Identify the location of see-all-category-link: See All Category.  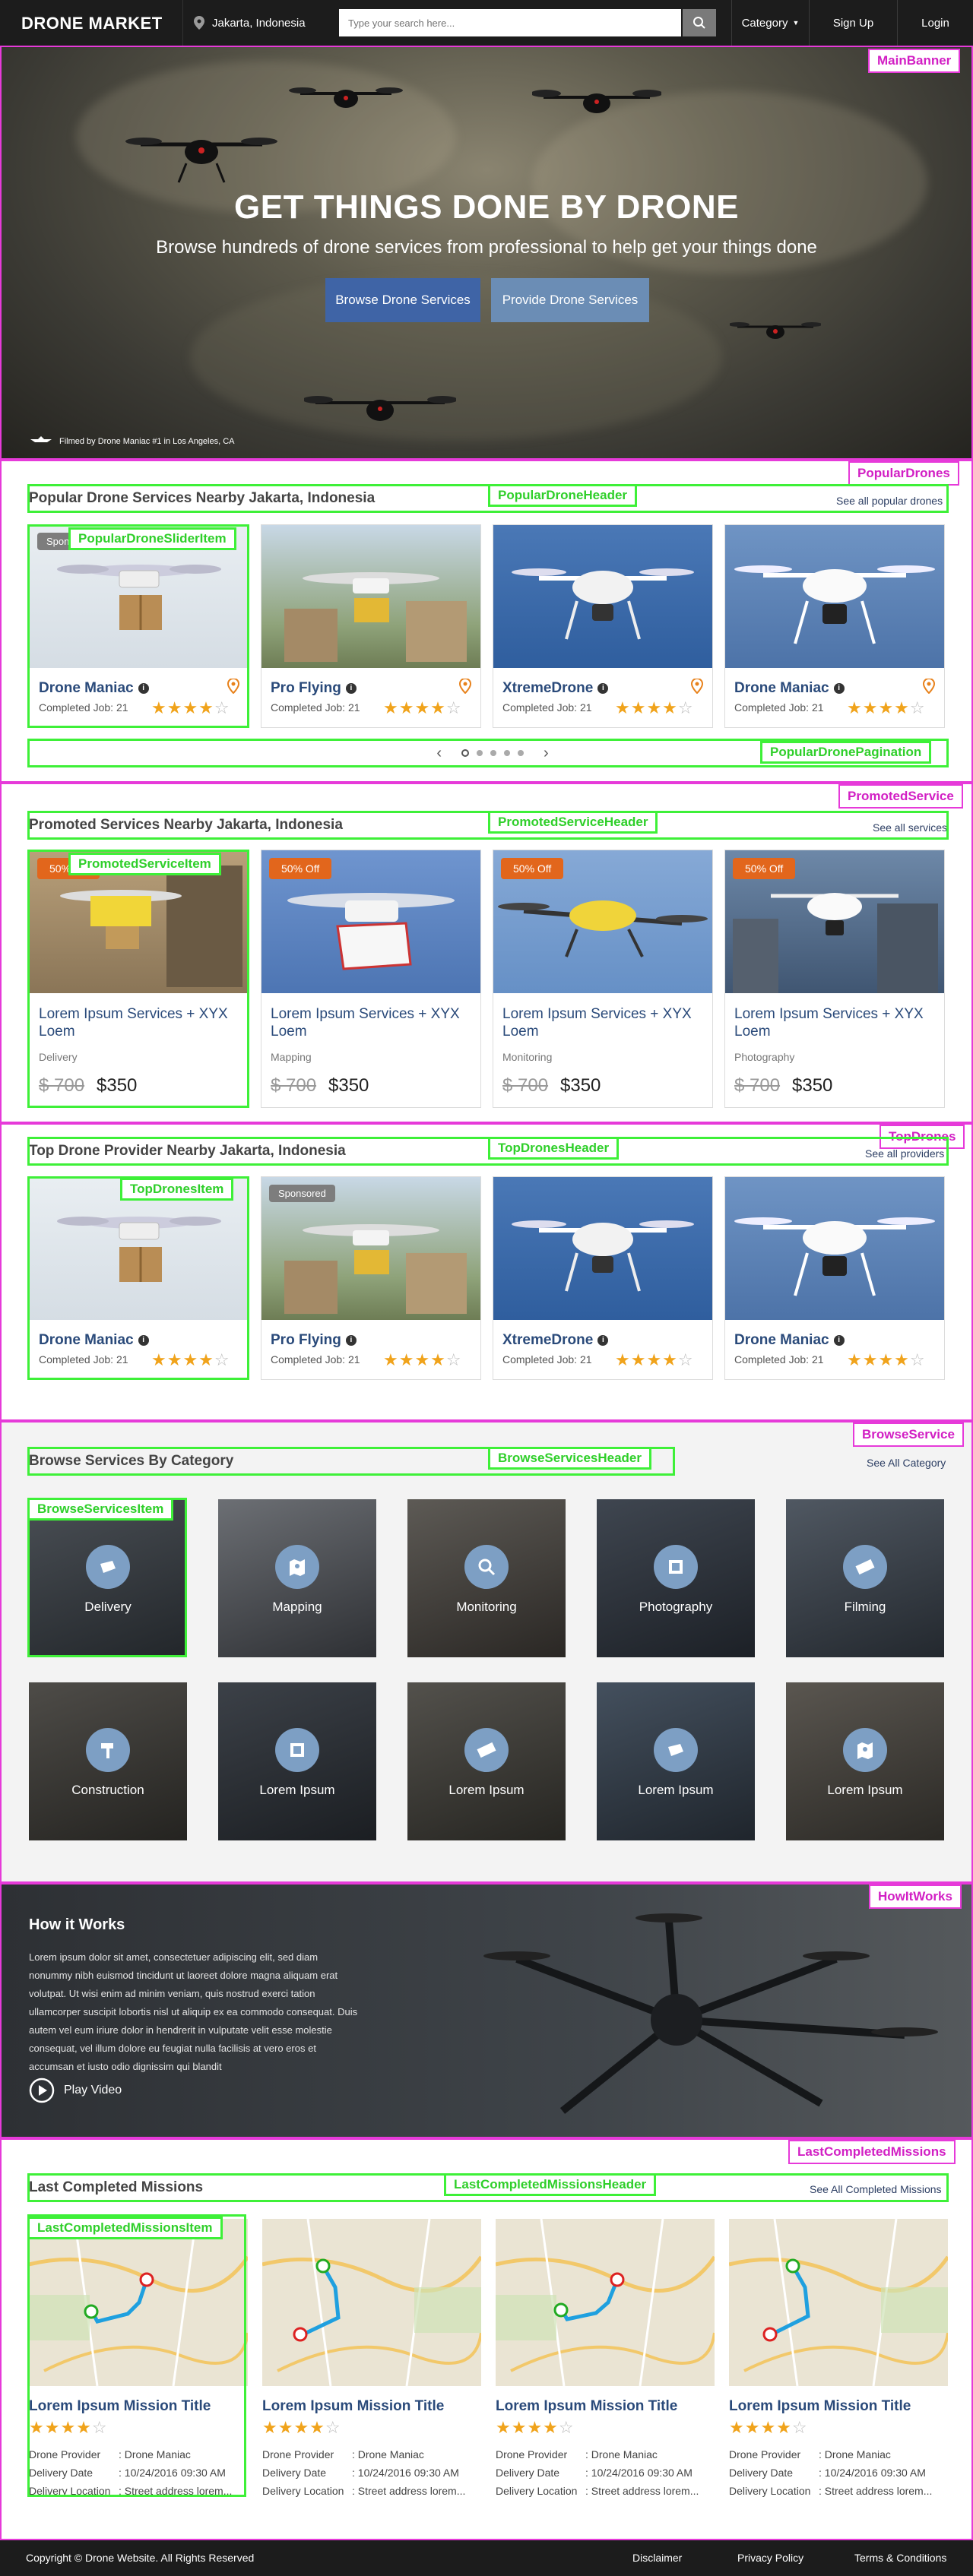
(906, 1463).